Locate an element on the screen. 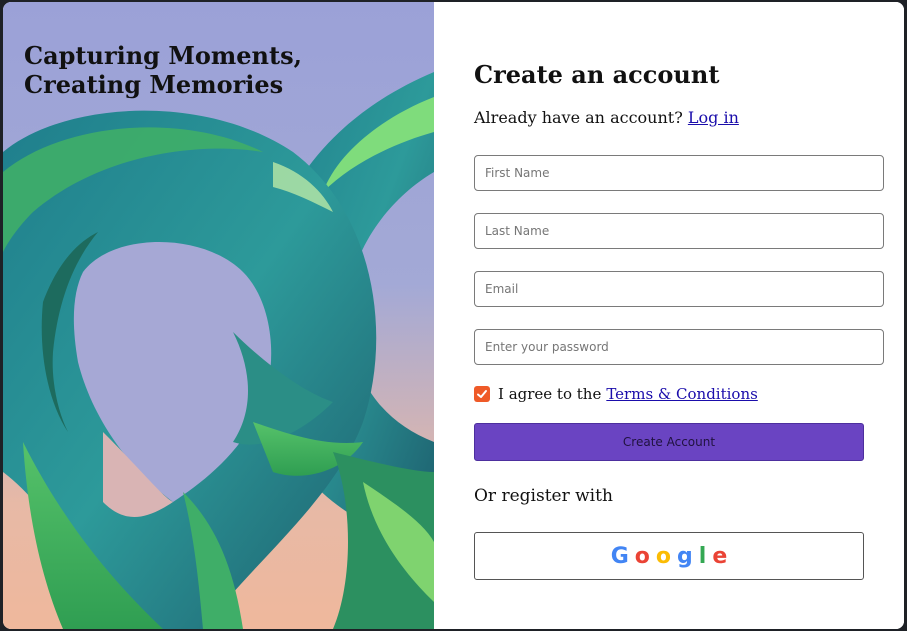 The width and height of the screenshot is (907, 631). form-title: Create an account is located at coordinates (597, 74).